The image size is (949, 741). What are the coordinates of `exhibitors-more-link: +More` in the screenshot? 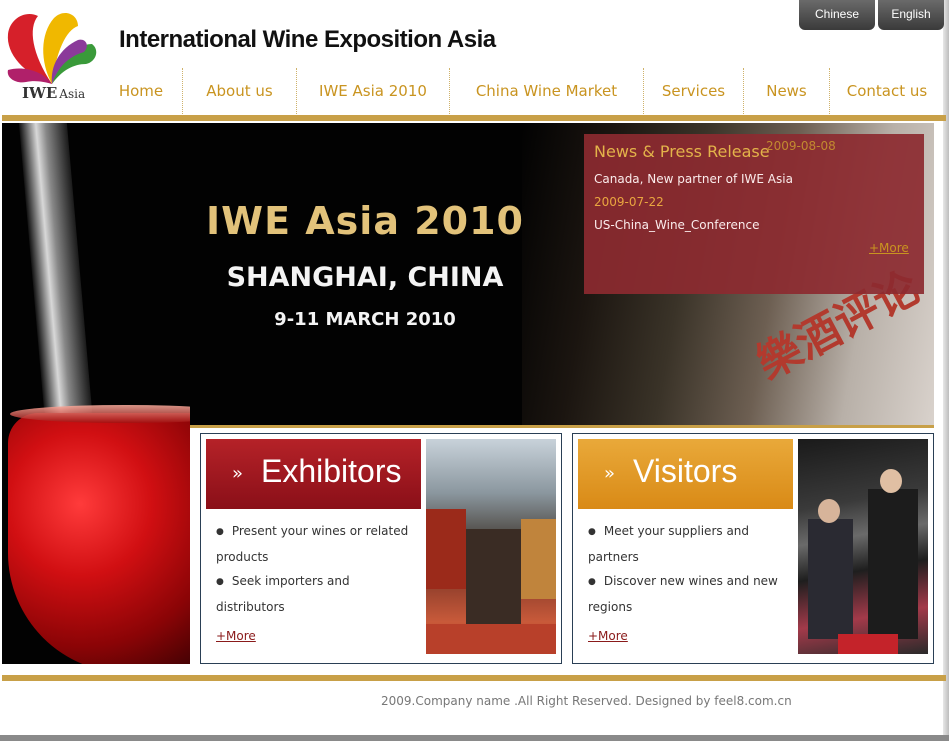 It's located at (236, 636).